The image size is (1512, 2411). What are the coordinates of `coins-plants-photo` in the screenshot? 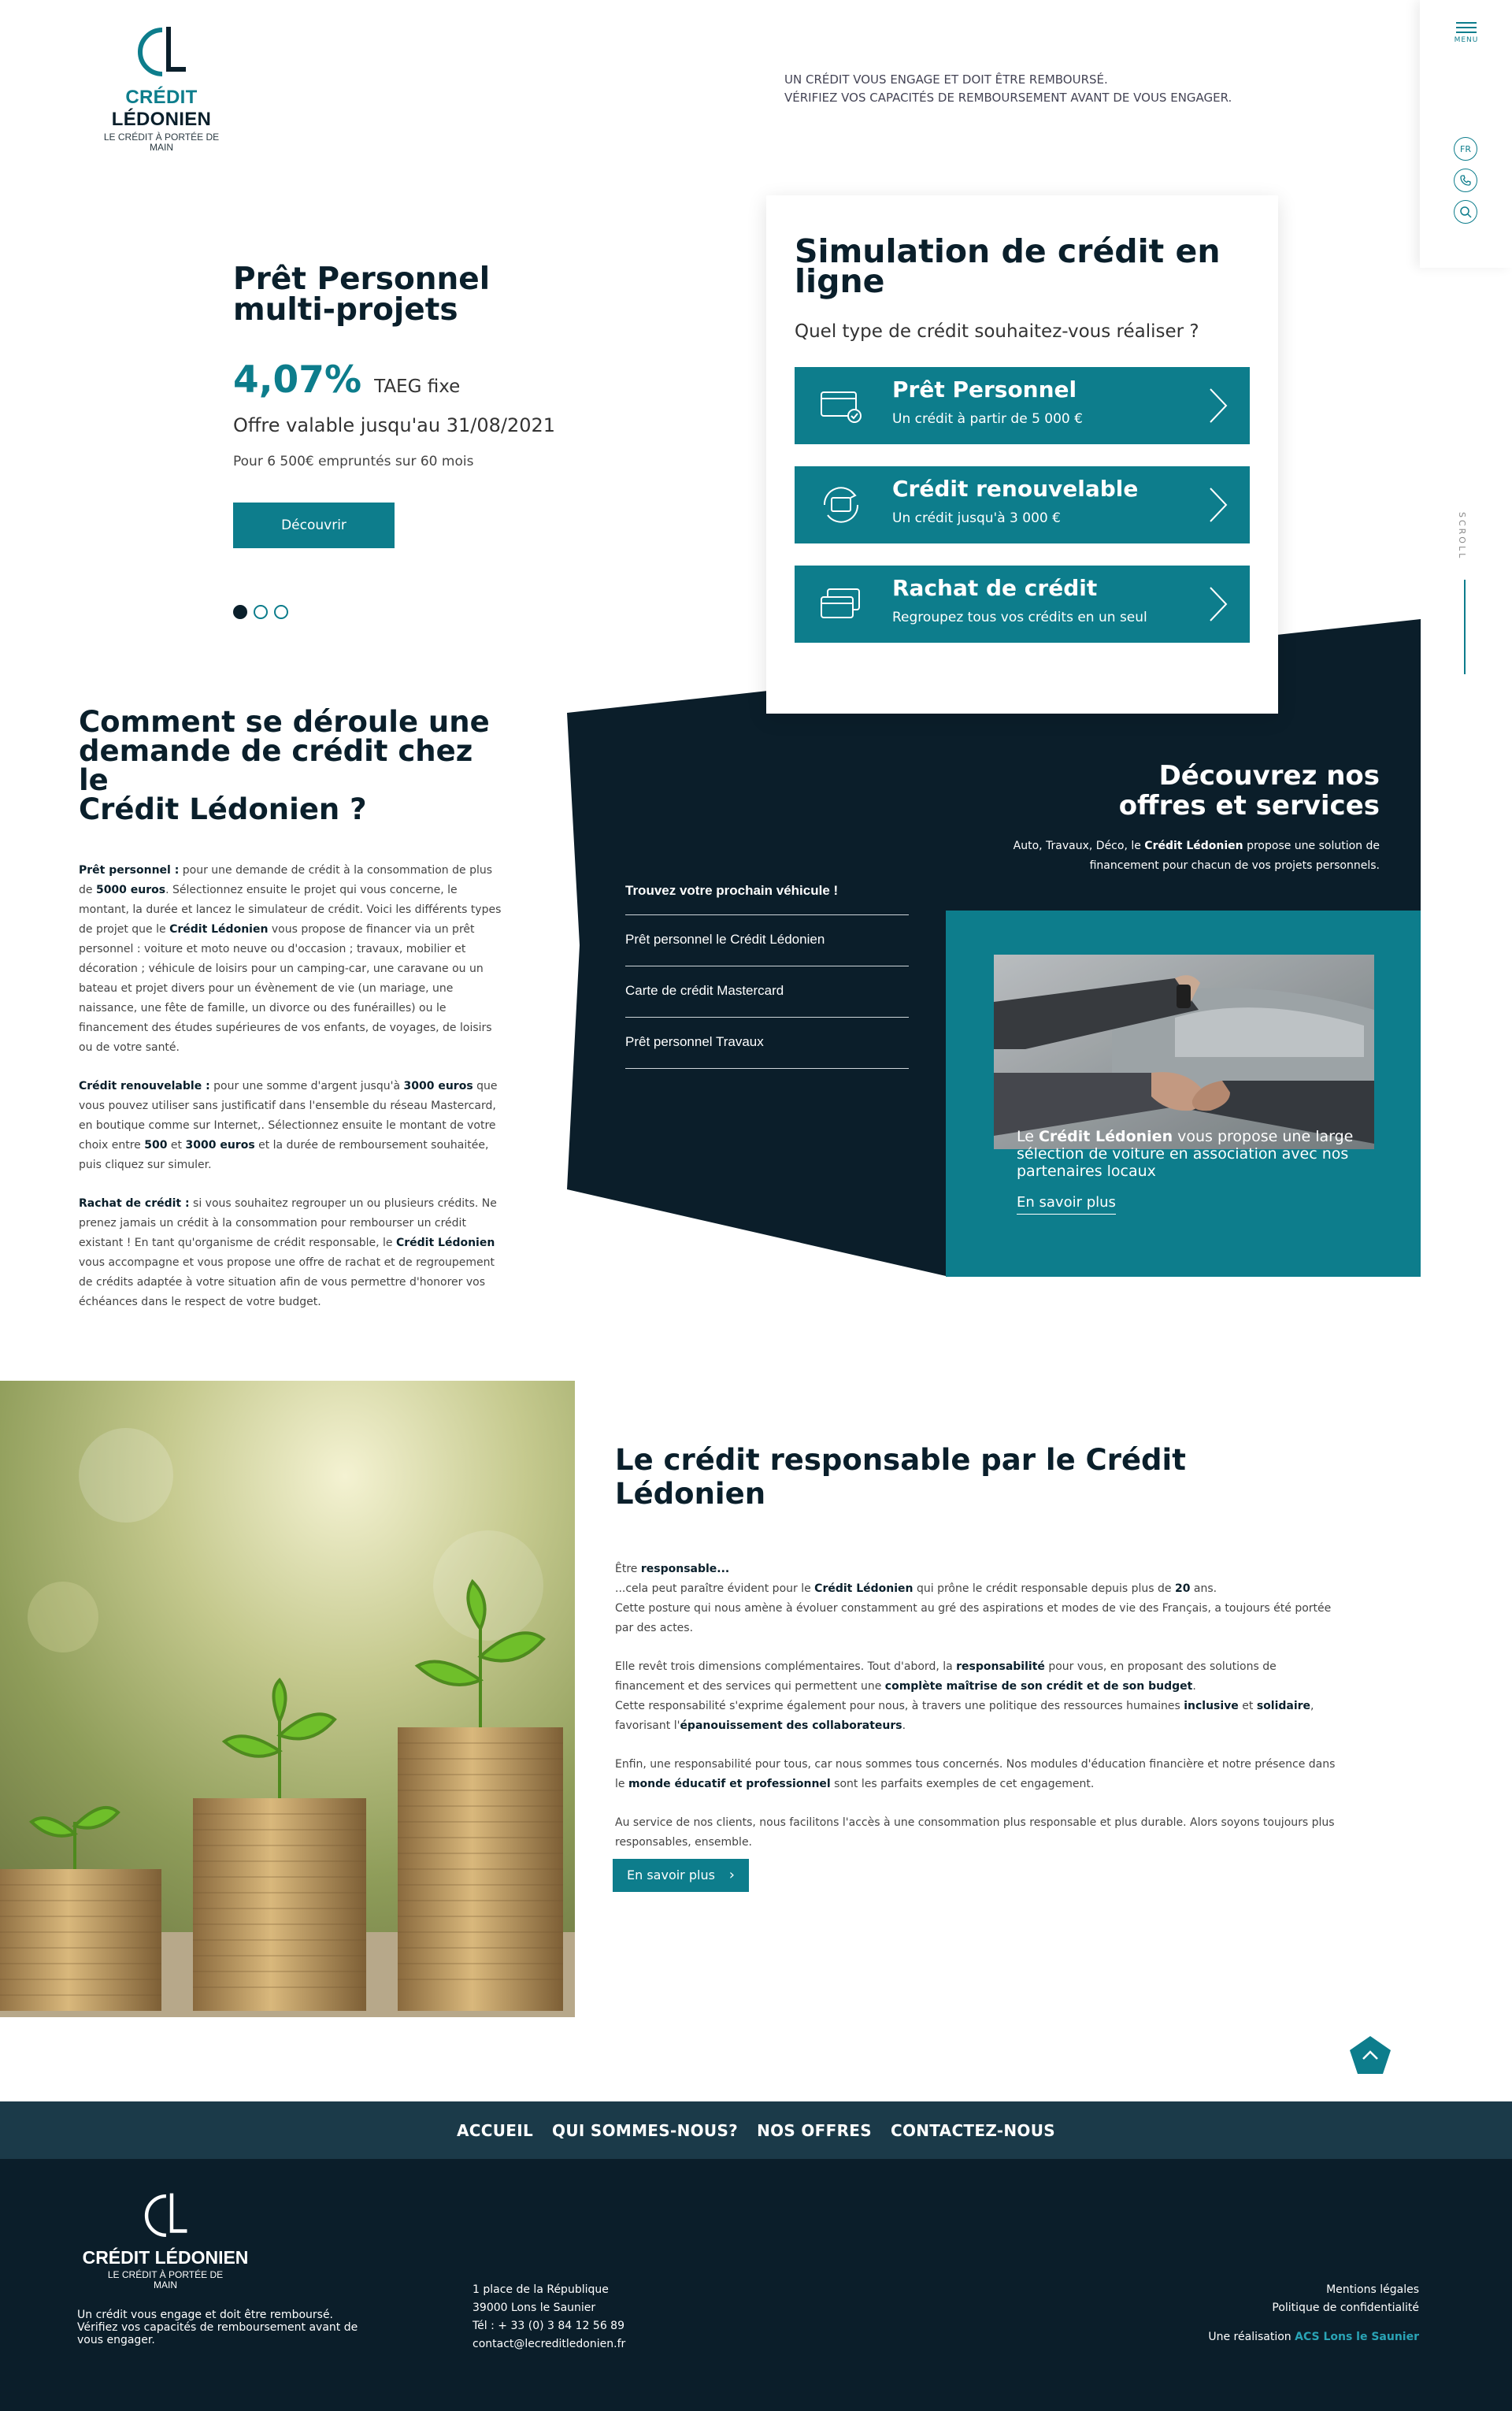 It's located at (287, 1699).